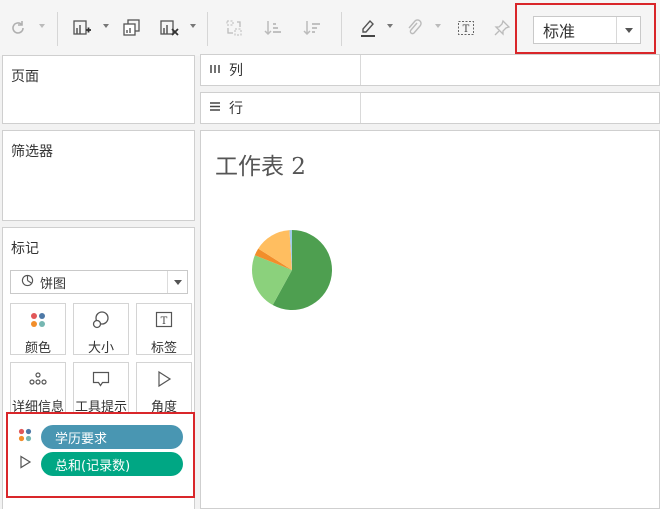 This screenshot has height=509, width=660. What do you see at coordinates (234, 28) in the screenshot?
I see `swap-rows-columns-icon` at bounding box center [234, 28].